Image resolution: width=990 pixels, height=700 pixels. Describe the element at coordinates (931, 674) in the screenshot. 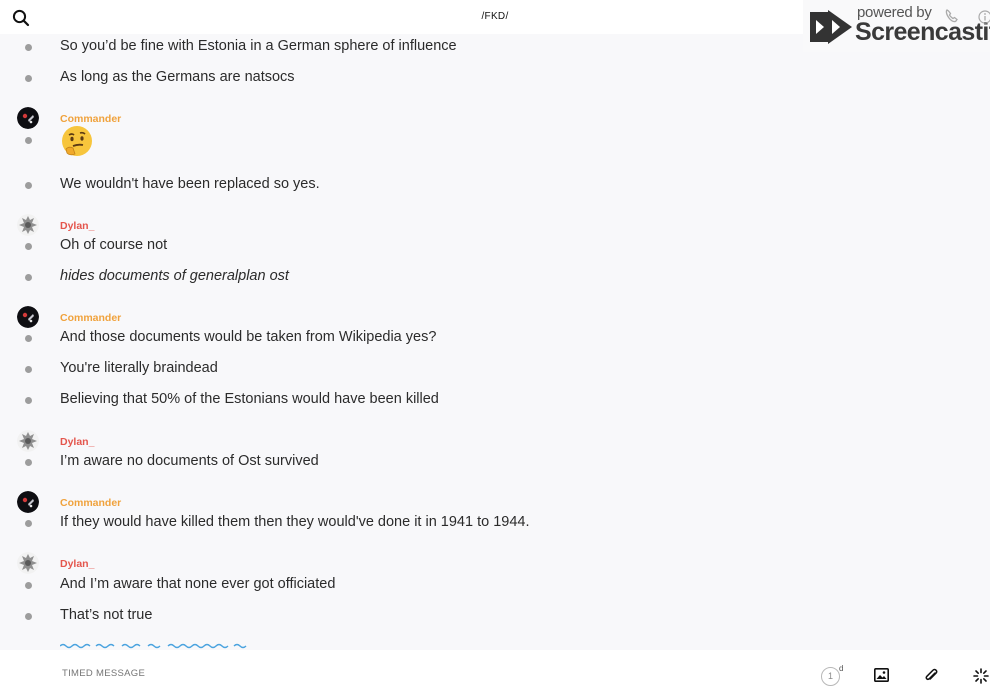

I see `paperclip-icon` at that location.